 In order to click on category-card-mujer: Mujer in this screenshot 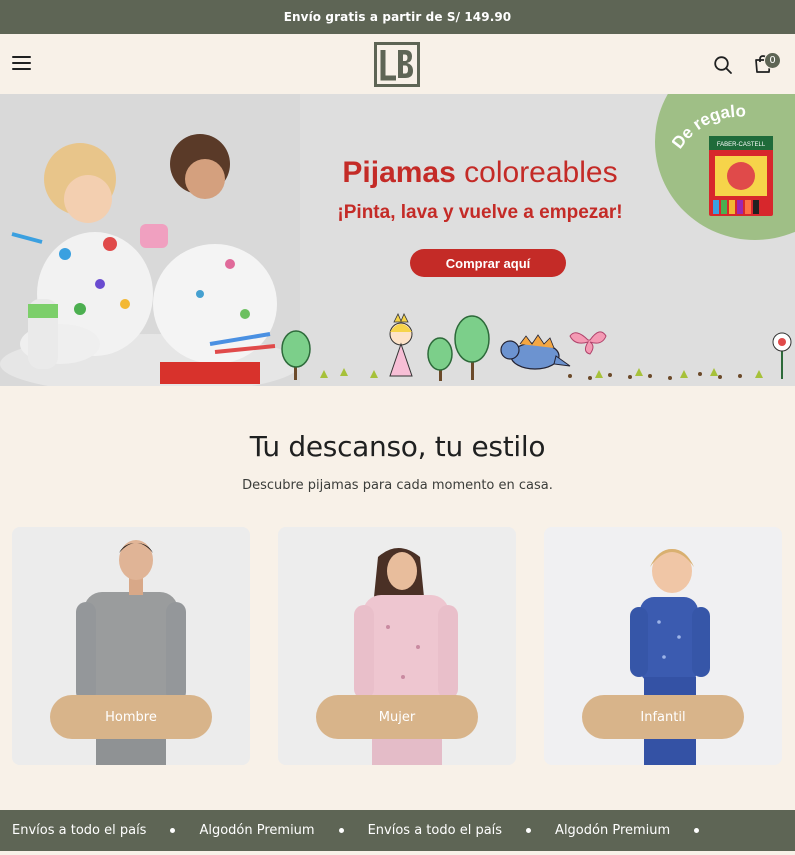, I will do `click(397, 646)`.